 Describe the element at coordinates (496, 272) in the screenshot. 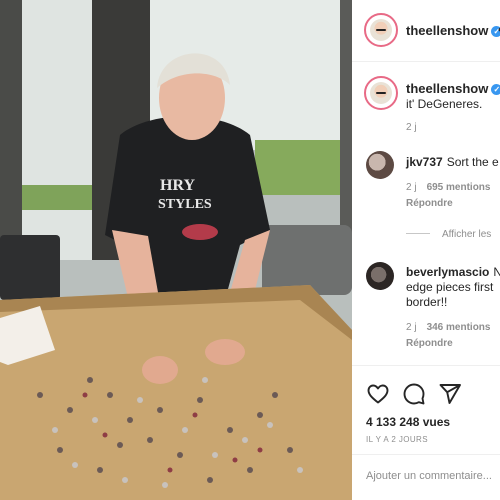

I see `comment-text: N` at that location.